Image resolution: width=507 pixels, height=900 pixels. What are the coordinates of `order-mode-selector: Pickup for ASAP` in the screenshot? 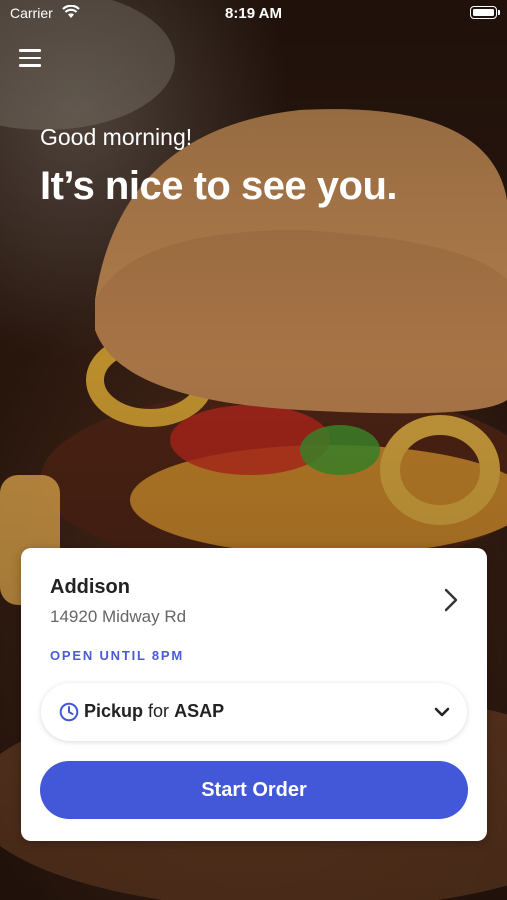 It's located at (254, 712).